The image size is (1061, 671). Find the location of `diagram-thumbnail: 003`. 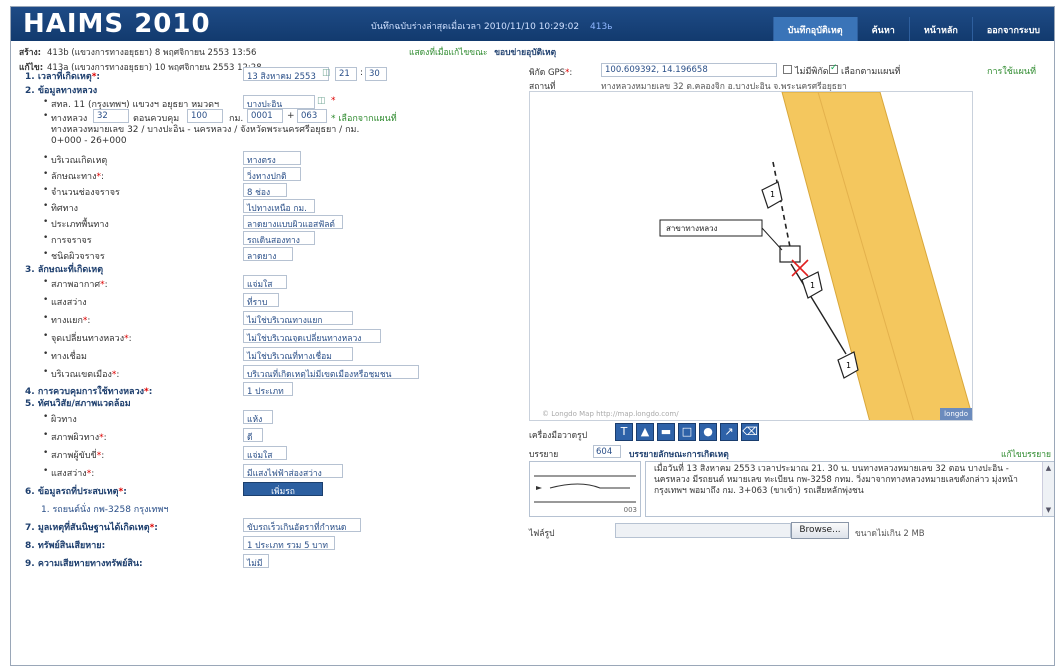

diagram-thumbnail: 003 is located at coordinates (585, 489).